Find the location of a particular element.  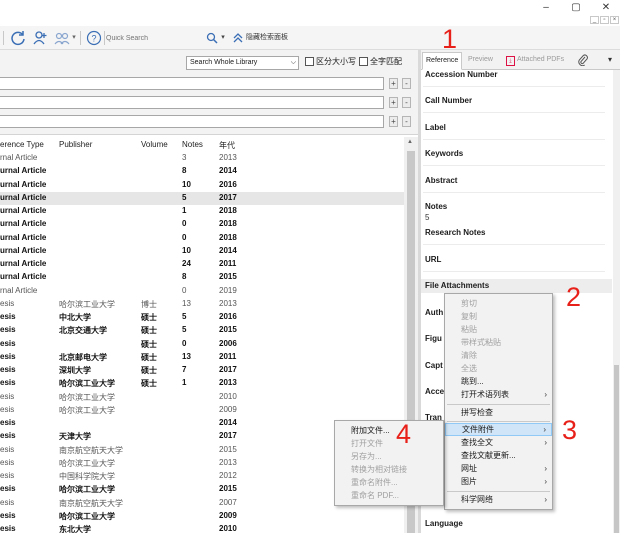

mdi-minimize-button: _ is located at coordinates (594, 20).